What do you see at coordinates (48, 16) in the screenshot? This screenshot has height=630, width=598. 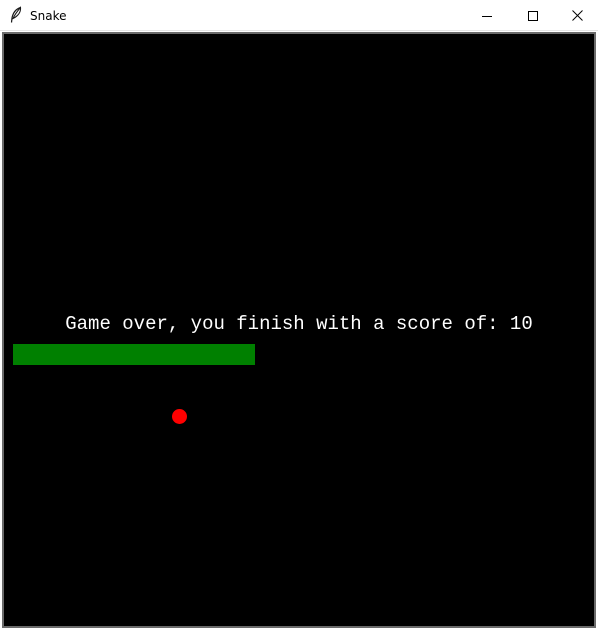 I see `window-title: Snake` at bounding box center [48, 16].